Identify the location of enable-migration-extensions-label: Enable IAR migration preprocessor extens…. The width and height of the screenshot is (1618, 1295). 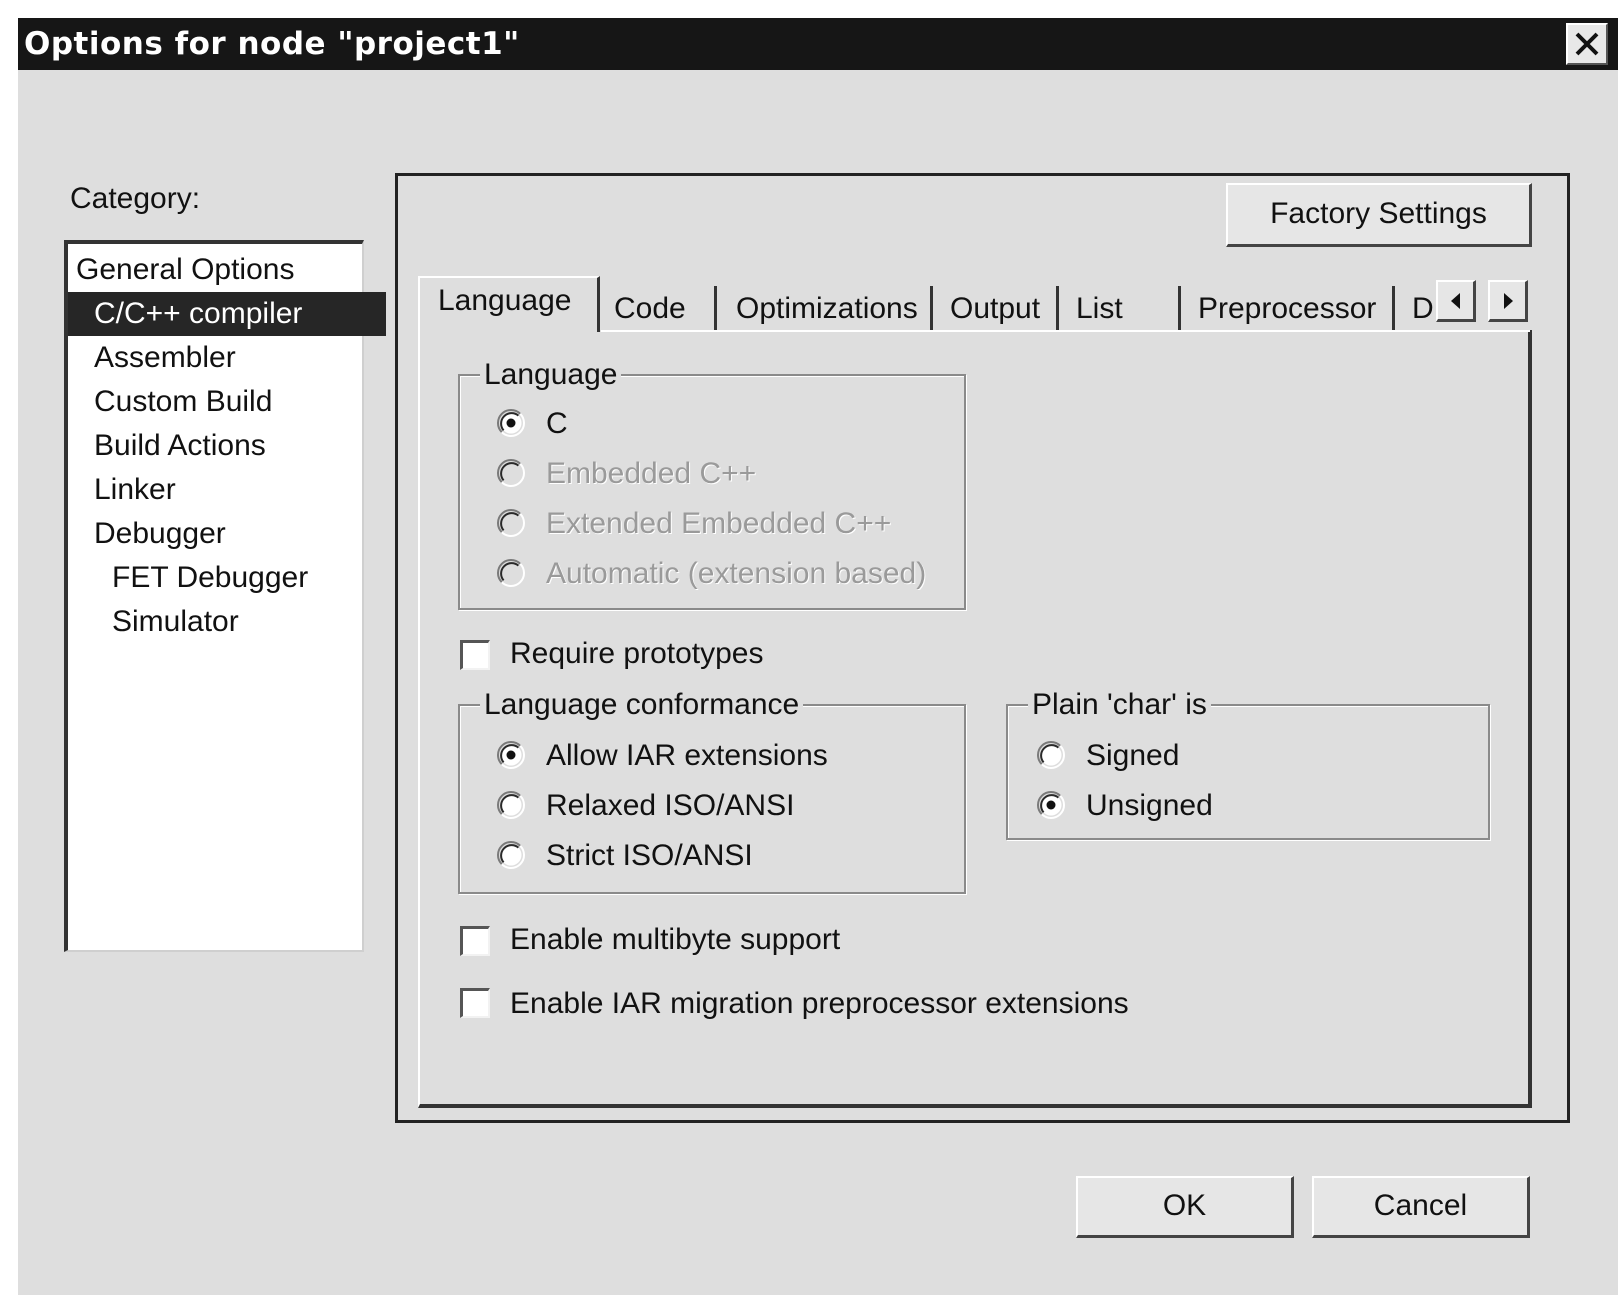
(819, 1003).